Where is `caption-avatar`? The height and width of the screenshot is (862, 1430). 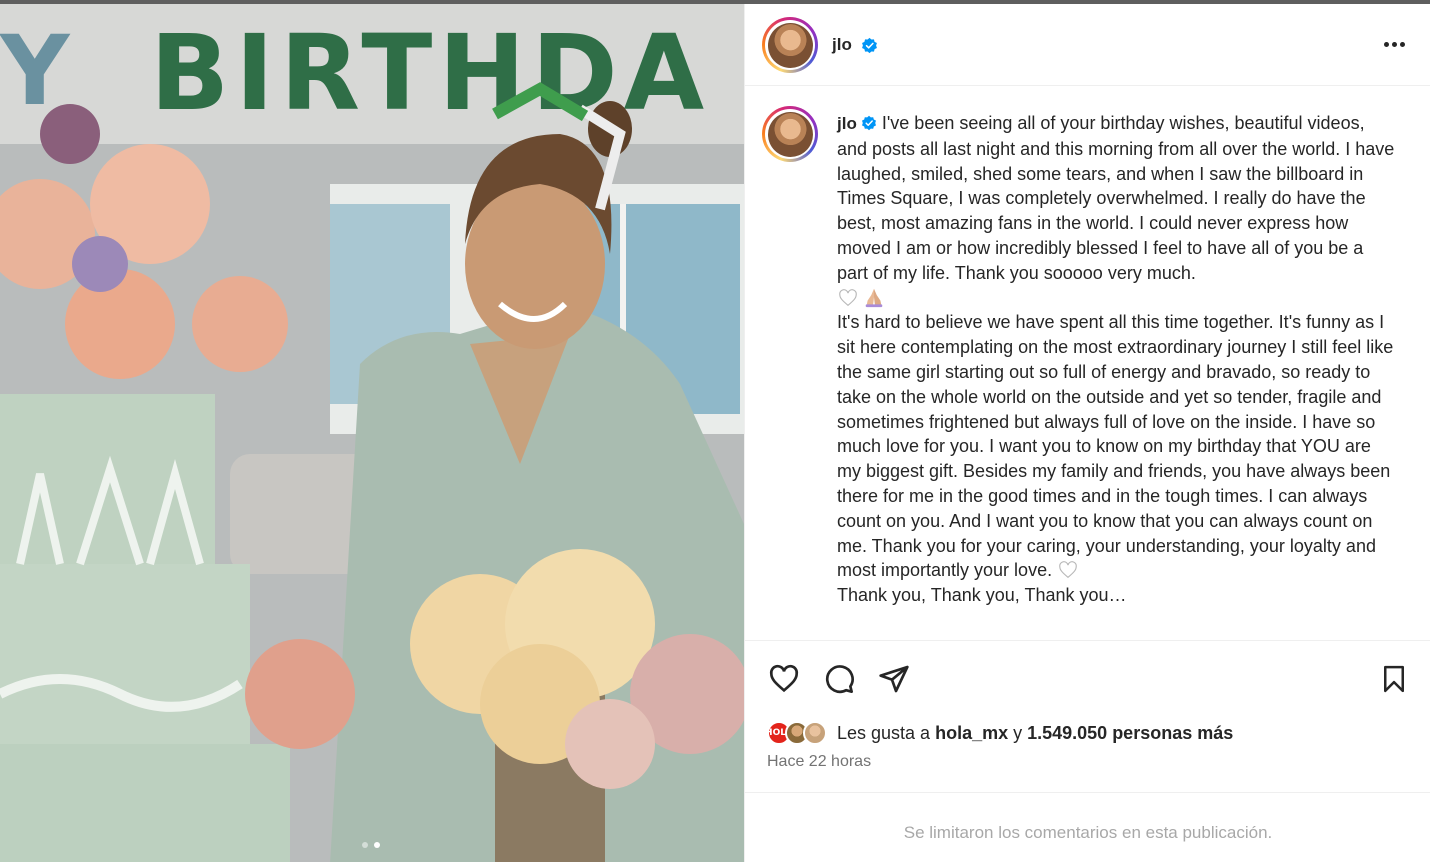
caption-avatar is located at coordinates (790, 134).